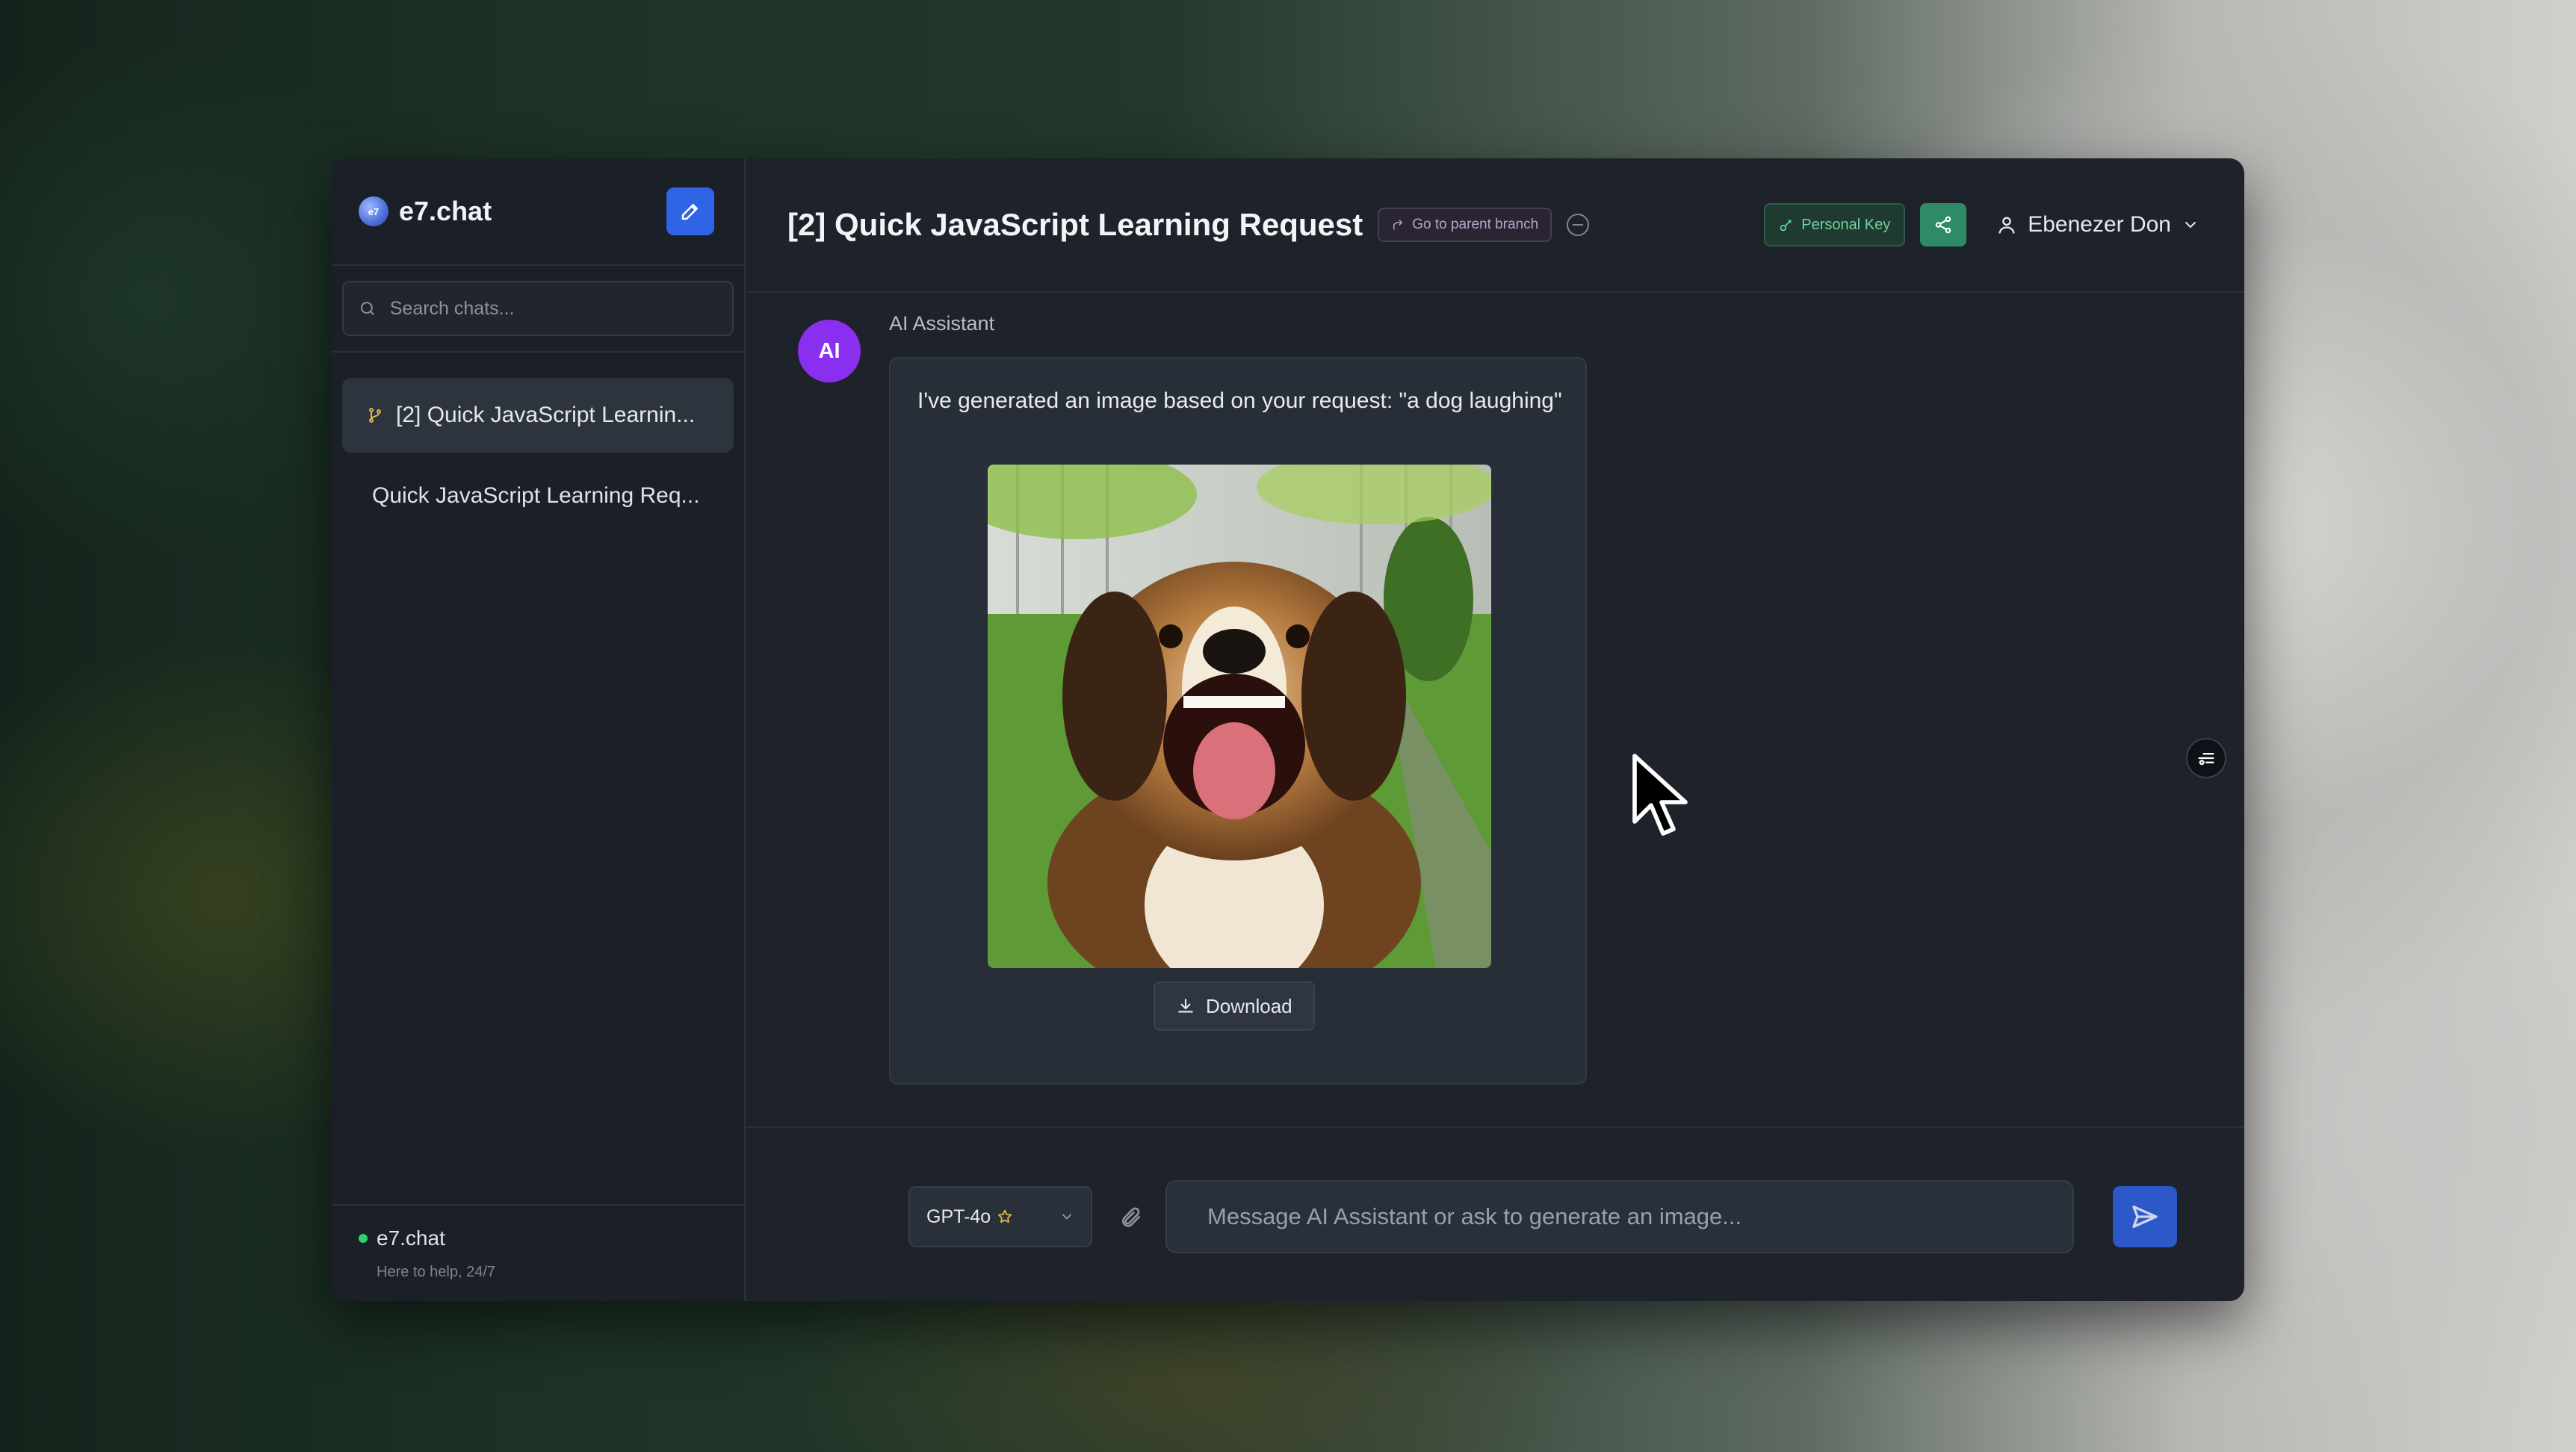 The height and width of the screenshot is (1452, 2576). What do you see at coordinates (1578, 225) in the screenshot?
I see `remove-circle-button` at bounding box center [1578, 225].